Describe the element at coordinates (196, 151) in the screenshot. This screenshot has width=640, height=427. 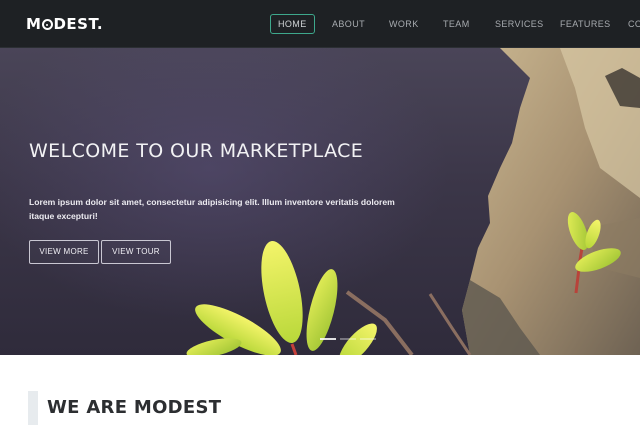
I see `hero-title: WELCOME TO OUR MARKETPLACE` at that location.